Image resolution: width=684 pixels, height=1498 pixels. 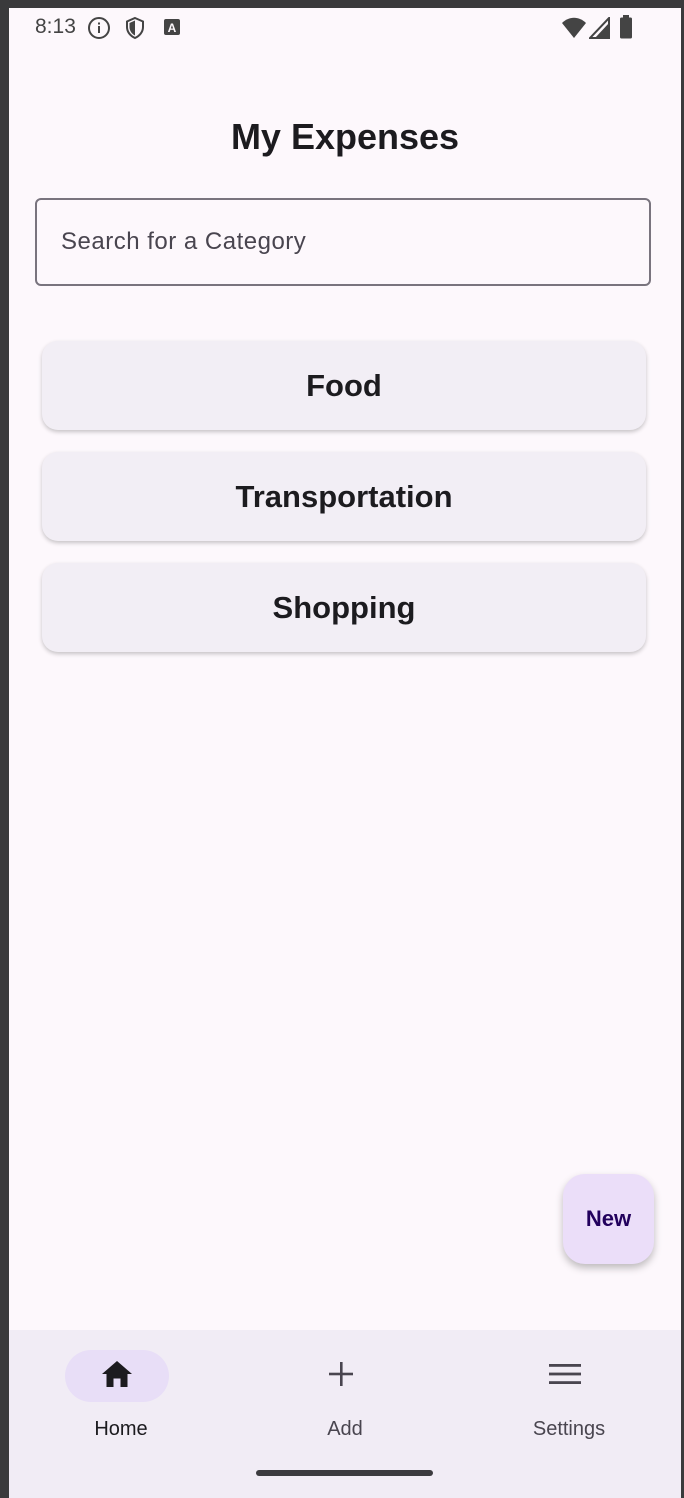 I want to click on category-label: Transportation, so click(x=344, y=496).